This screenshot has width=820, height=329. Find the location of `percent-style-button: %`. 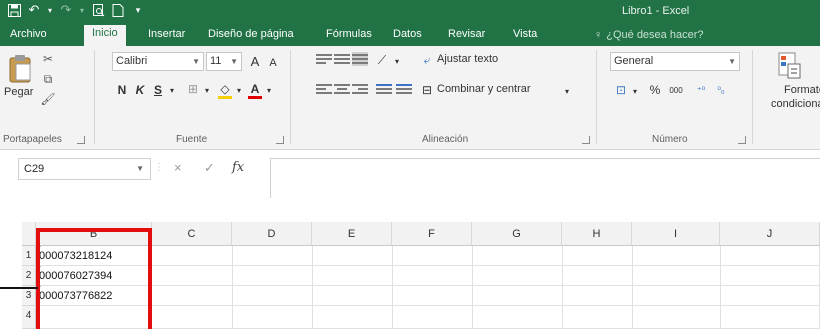

percent-style-button: % is located at coordinates (655, 90).